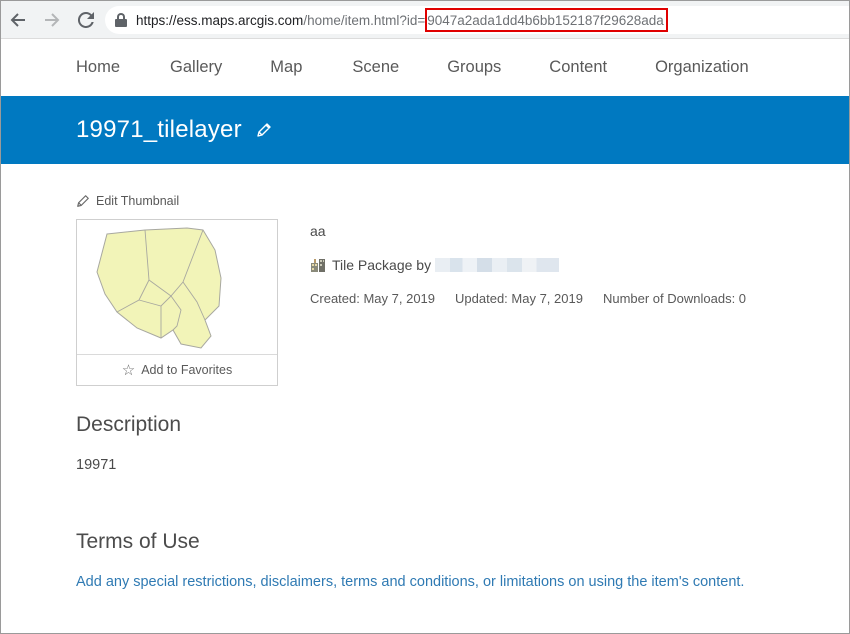  What do you see at coordinates (519, 298) in the screenshot?
I see `updated-date: Updated: May 7, 2019` at bounding box center [519, 298].